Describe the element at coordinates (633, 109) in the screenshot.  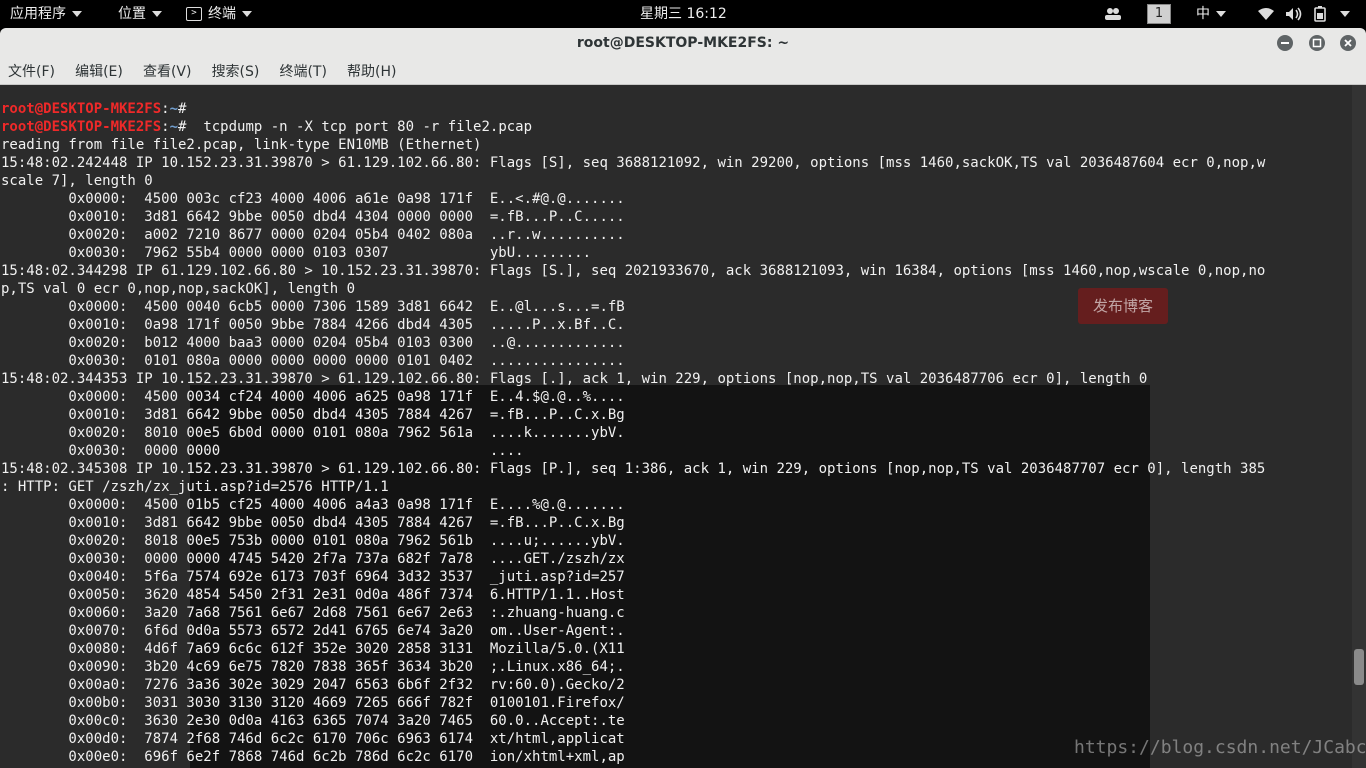
I see `prompt-line: root@DESKTOP-MKE2FS:~#` at that location.